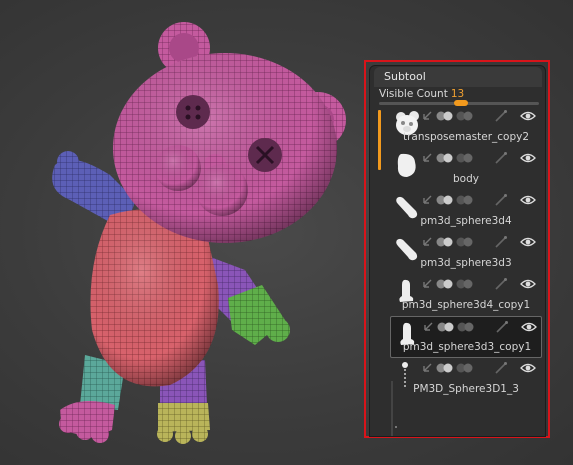 The image size is (573, 465). What do you see at coordinates (466, 221) in the screenshot?
I see `subtool-name: pm3d_sphere3d4` at bounding box center [466, 221].